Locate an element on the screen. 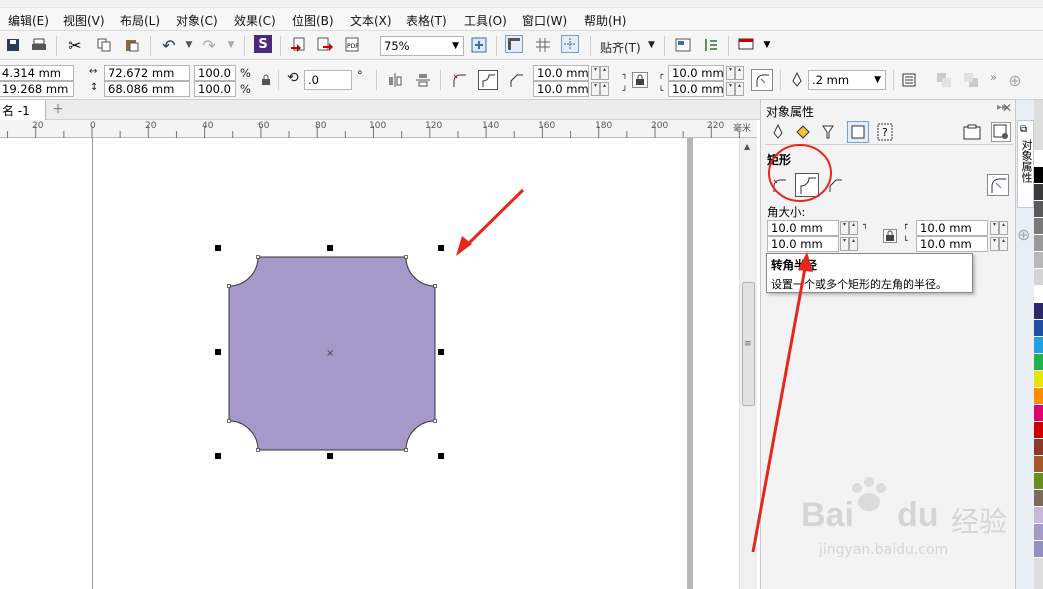 The height and width of the screenshot is (589, 1043). height-field: 68.086 mm is located at coordinates (147, 89).